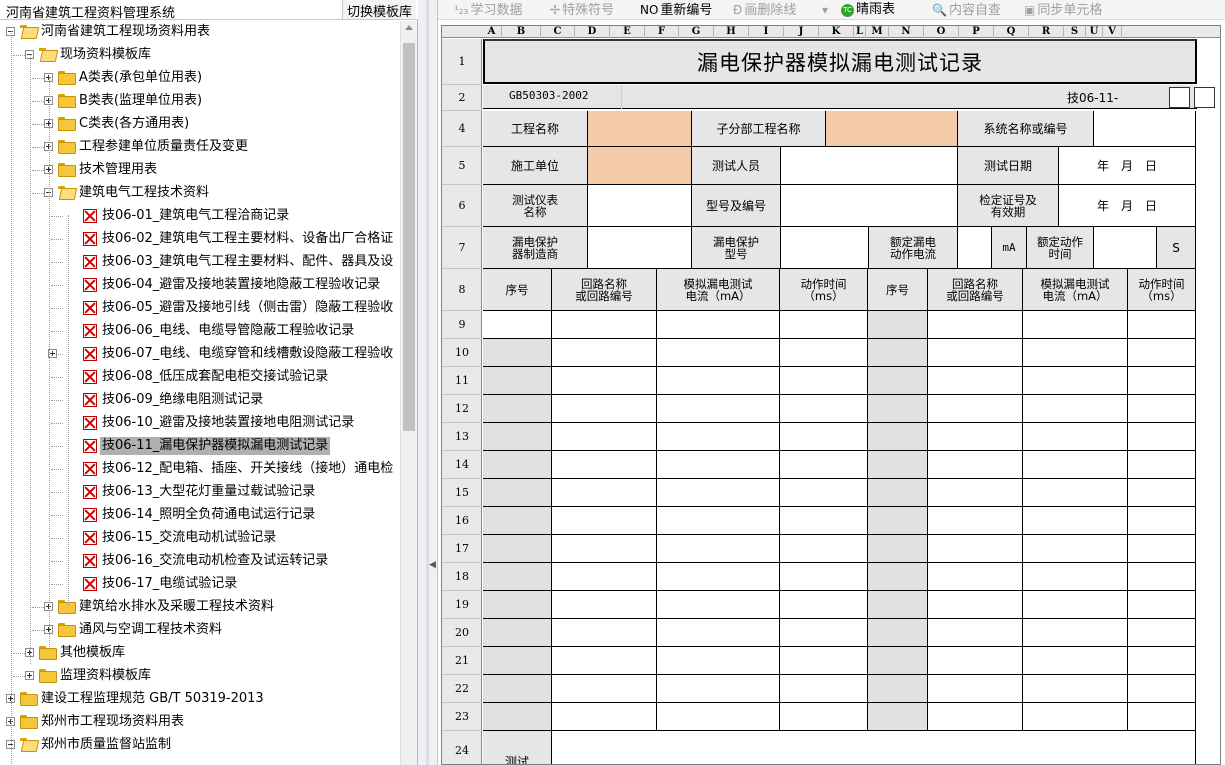  Describe the element at coordinates (582, 10) in the screenshot. I see `special-symbol-button: ✢ 特殊符号` at that location.